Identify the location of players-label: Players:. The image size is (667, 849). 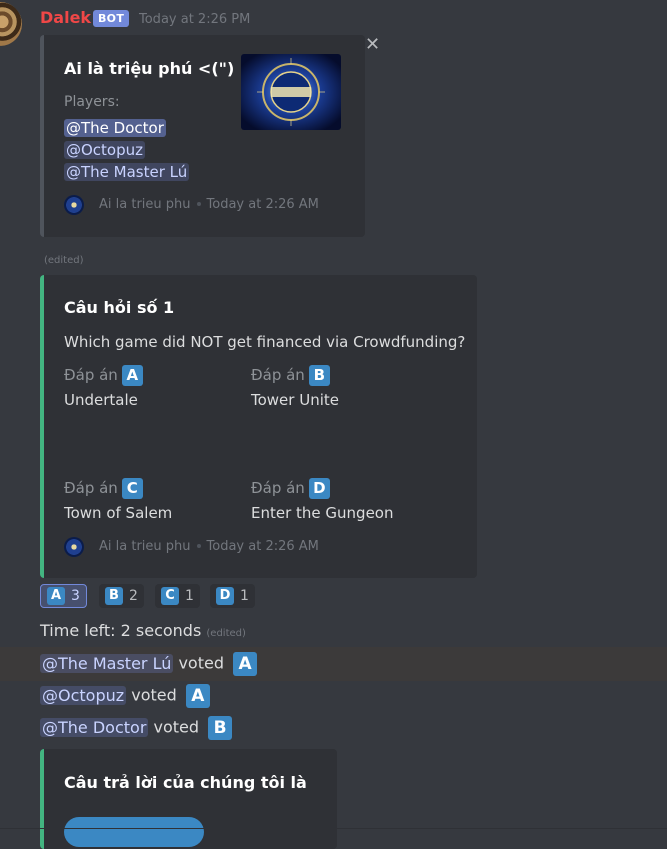
(92, 102).